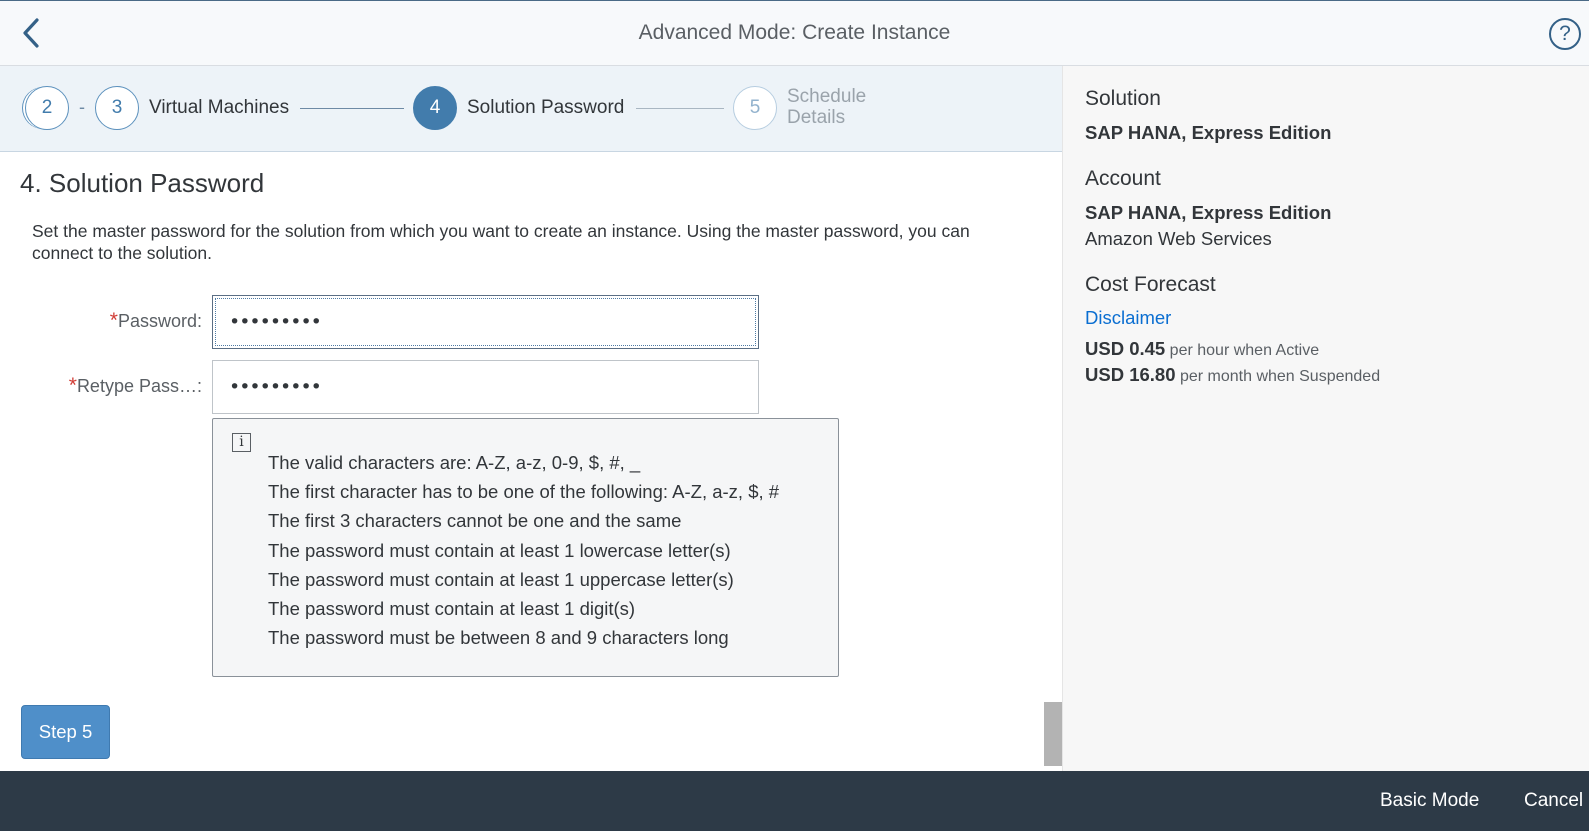 This screenshot has height=831, width=1589. I want to click on password-label: *Password:, so click(151, 321).